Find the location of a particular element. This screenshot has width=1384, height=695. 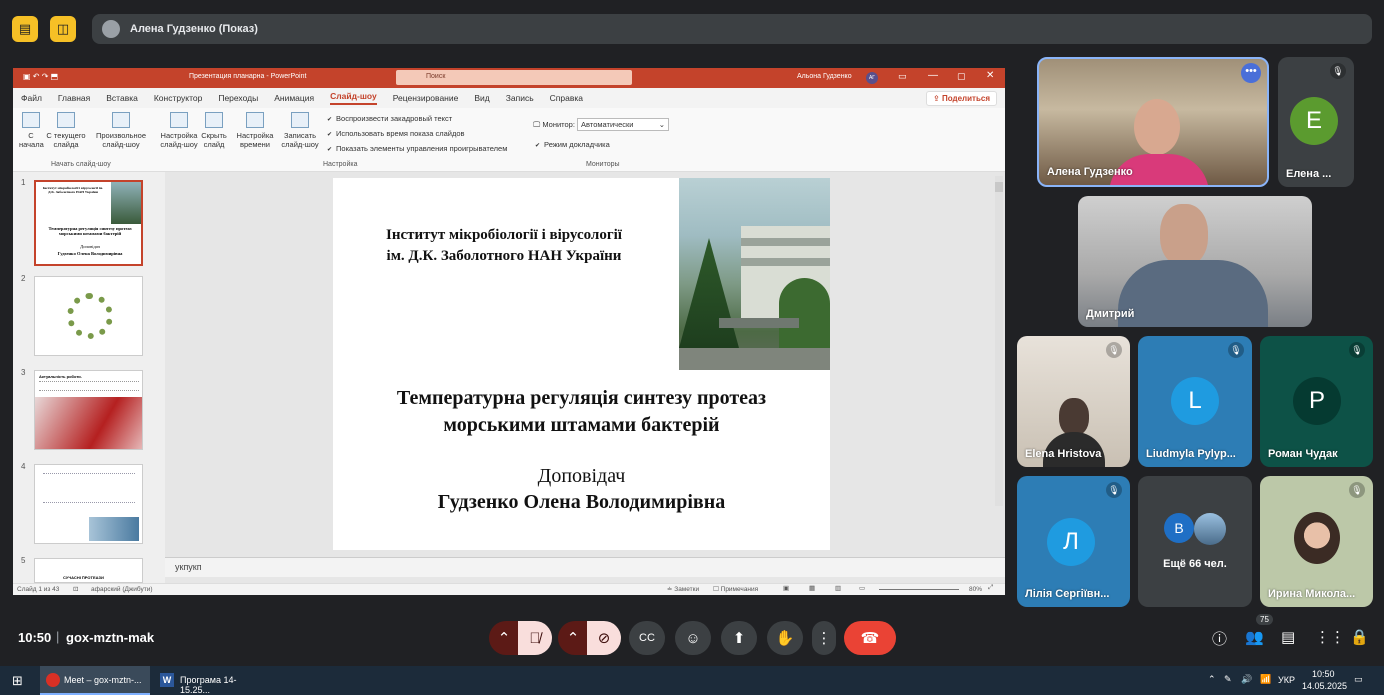

notes-pane: укпукп is located at coordinates (585, 567).